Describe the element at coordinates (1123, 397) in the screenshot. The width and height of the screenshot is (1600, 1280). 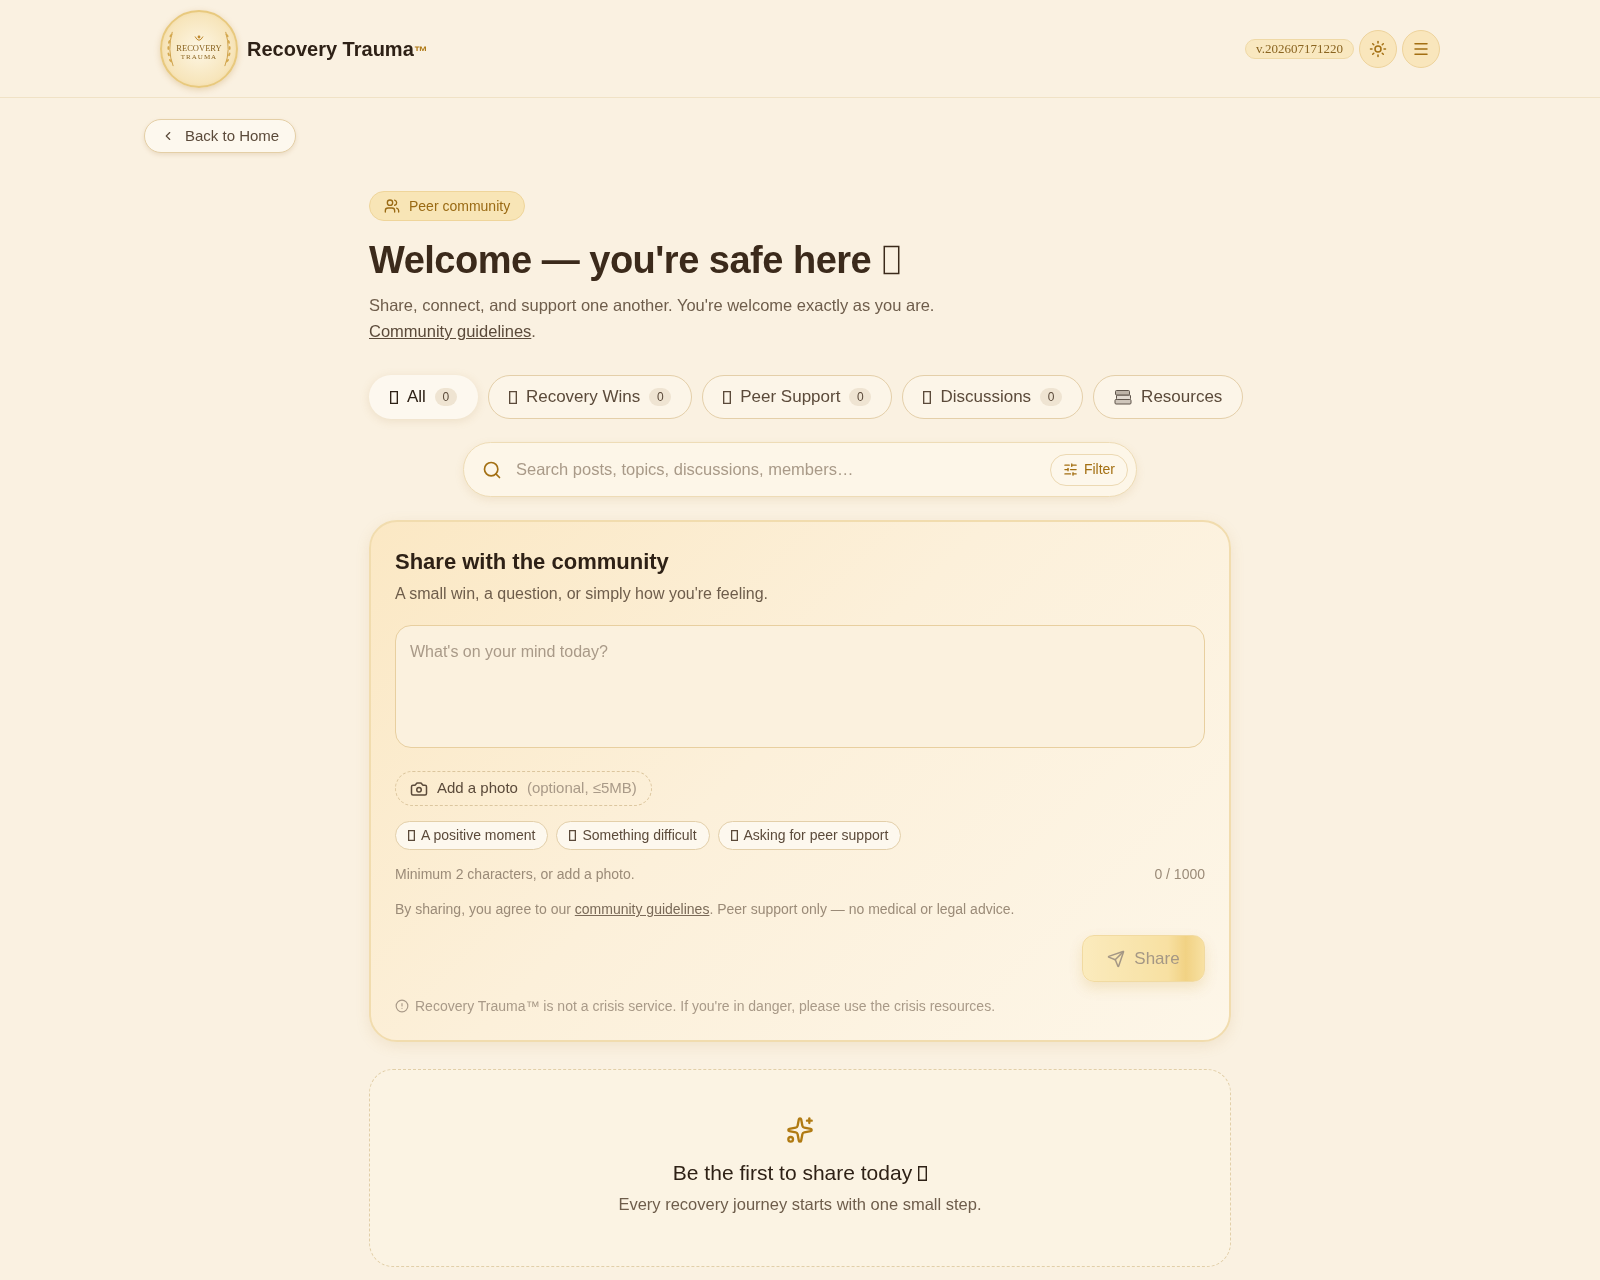
I see `books-icon` at that location.